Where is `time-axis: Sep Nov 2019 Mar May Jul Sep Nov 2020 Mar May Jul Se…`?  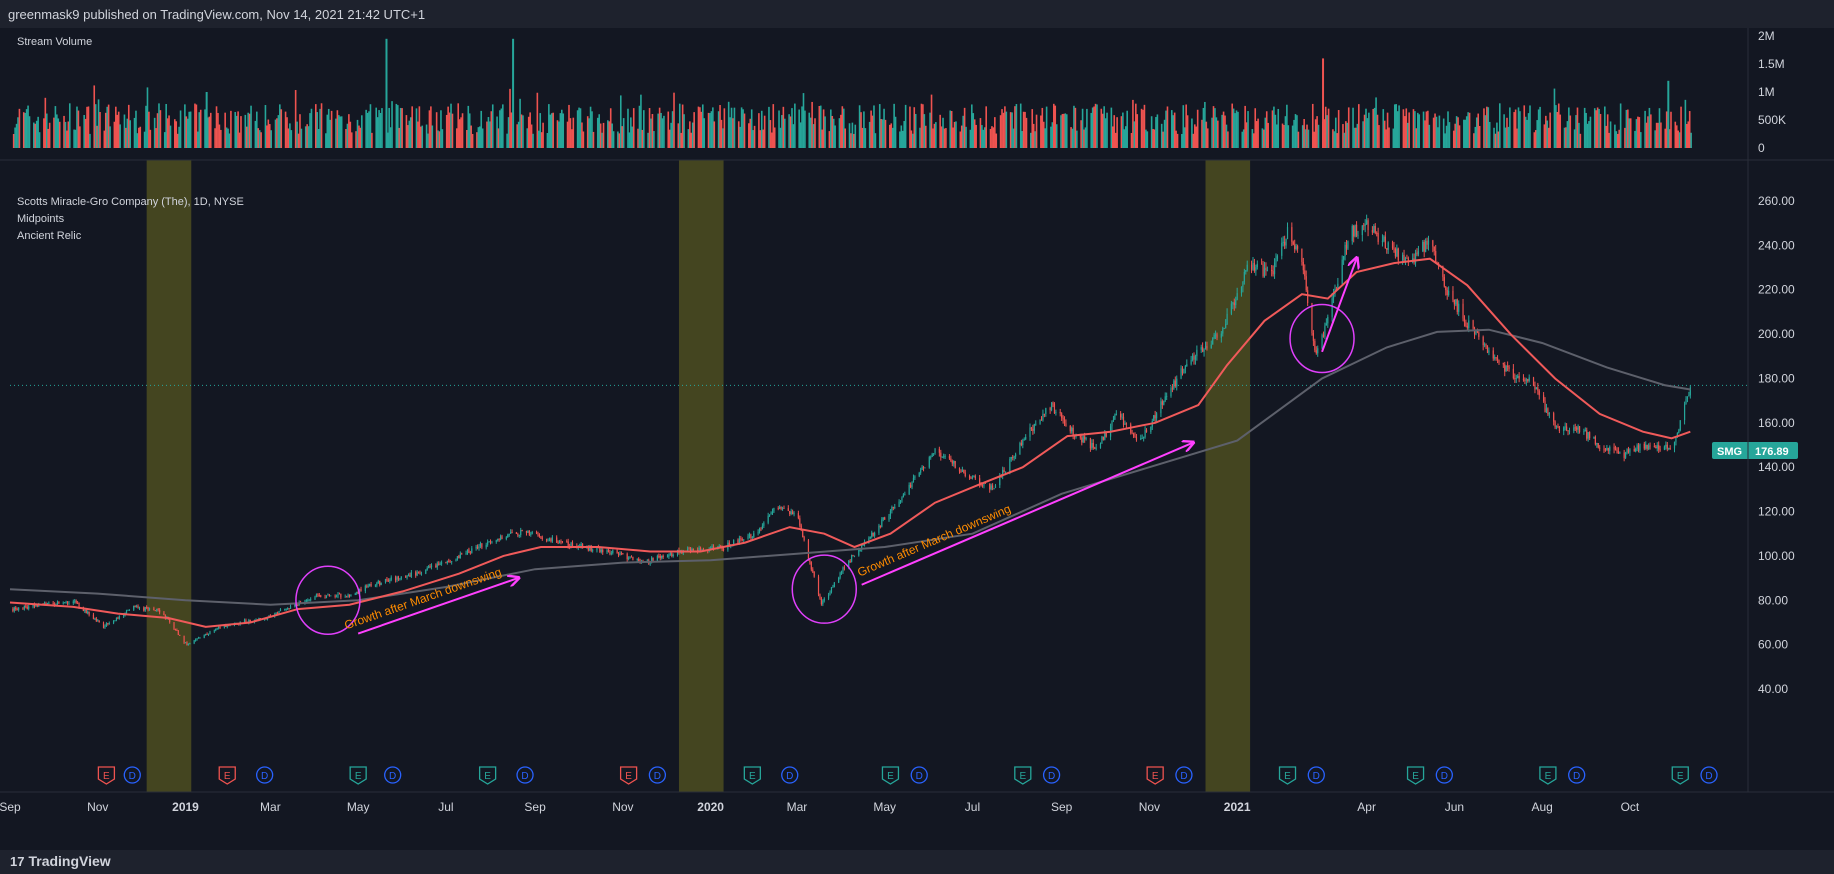 time-axis: Sep Nov 2019 Mar May Jul Sep Nov 2020 Mar May Jul Se… is located at coordinates (820, 807).